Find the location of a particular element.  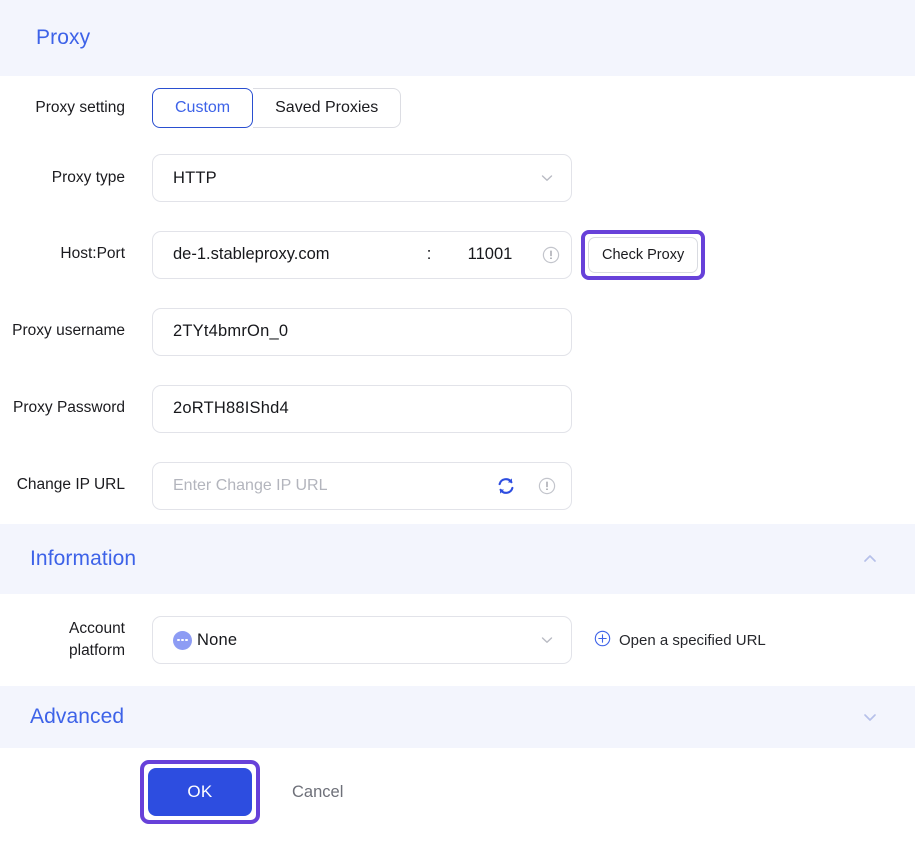

ok-button-highlight: OK is located at coordinates (200, 792).